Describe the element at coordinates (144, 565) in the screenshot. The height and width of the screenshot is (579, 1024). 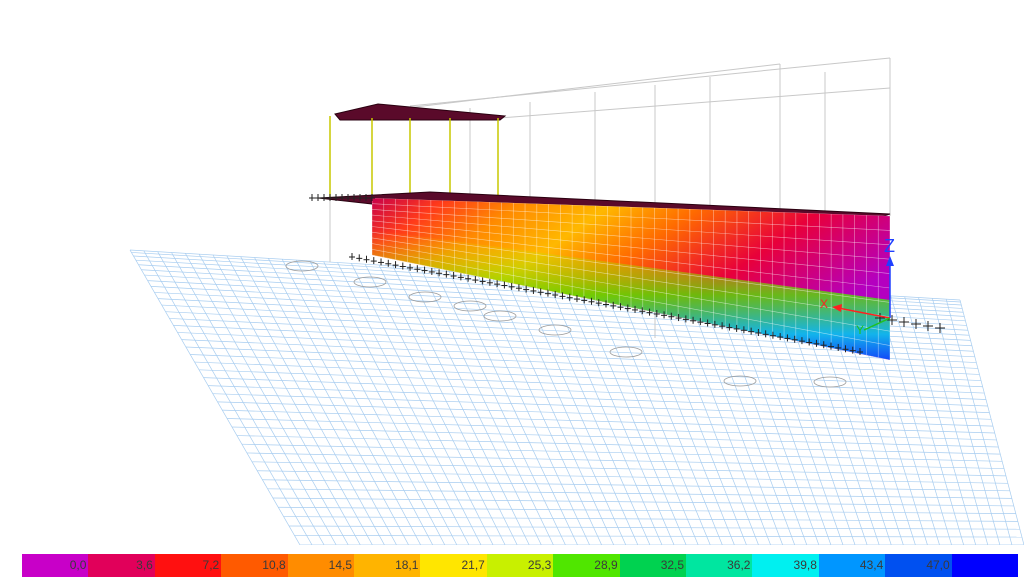
I see `legend-value-label: 3,6` at that location.